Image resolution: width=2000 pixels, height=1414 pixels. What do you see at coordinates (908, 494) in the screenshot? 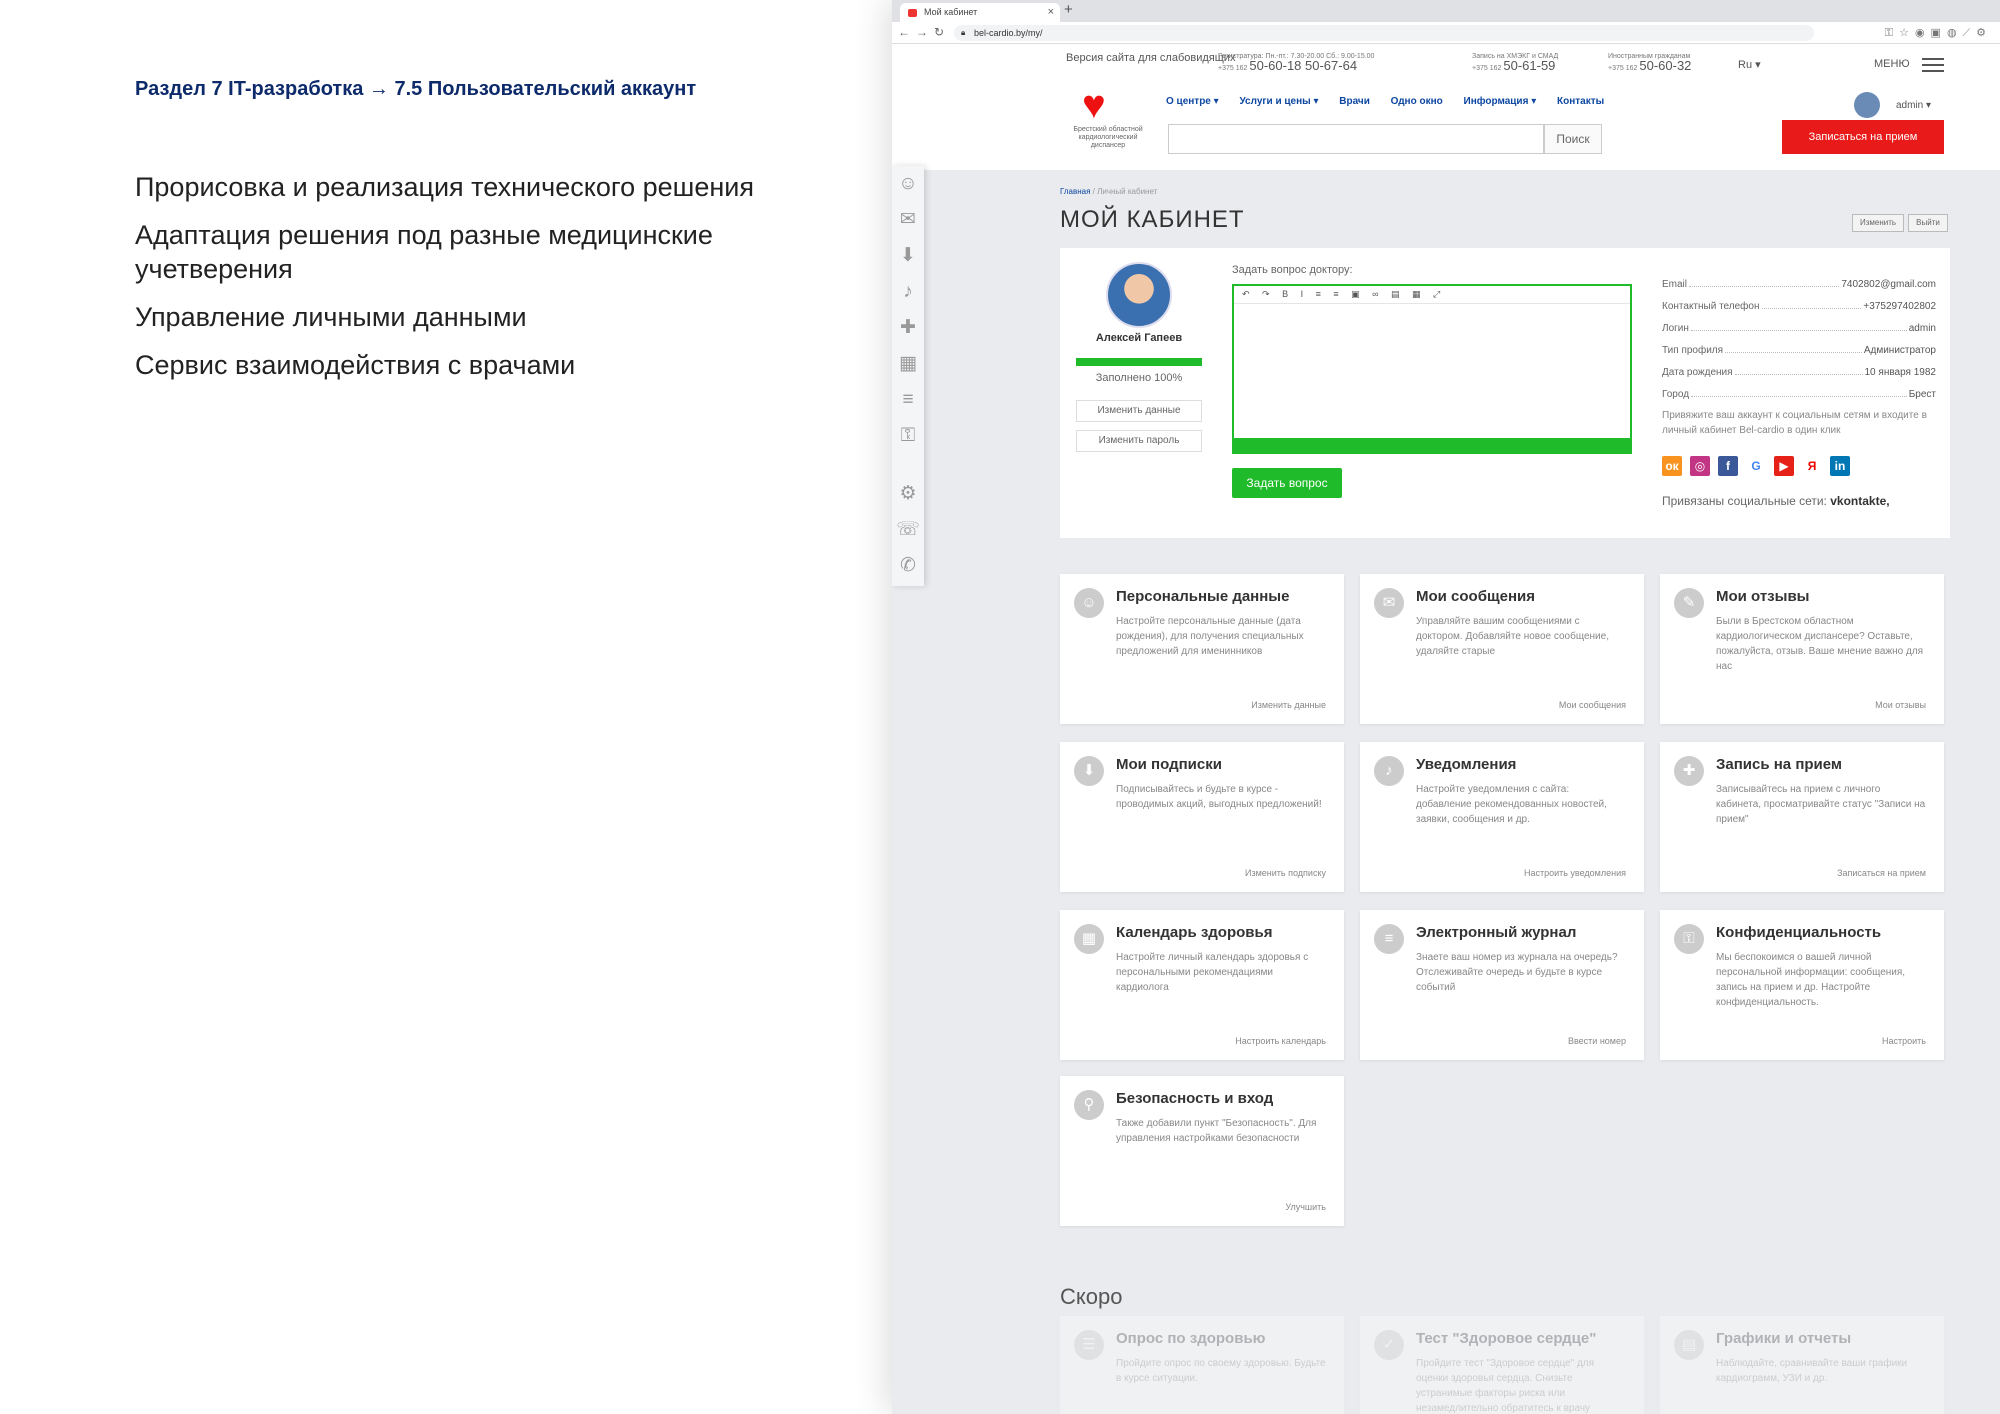
I see `gear-icon: ⚙` at bounding box center [908, 494].